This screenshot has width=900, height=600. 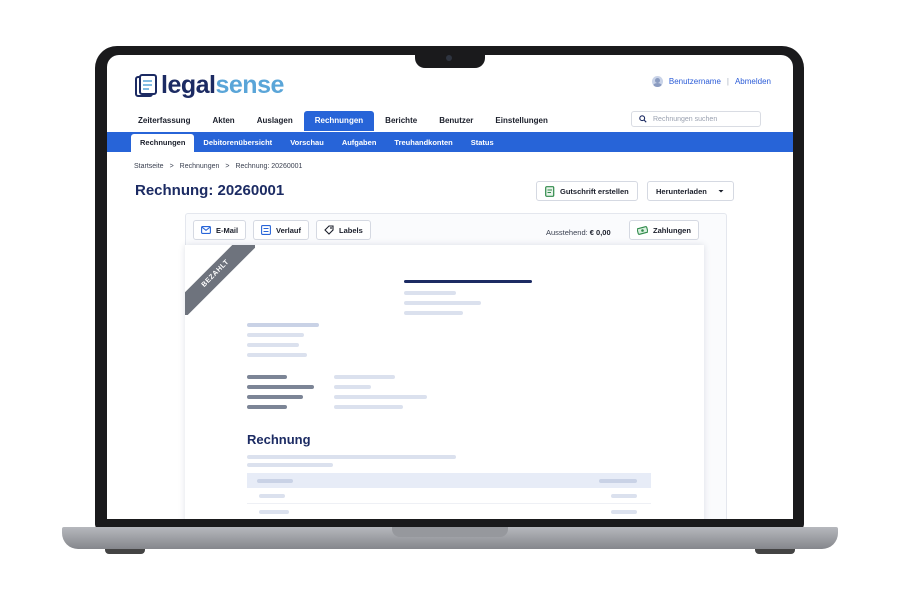 I want to click on create-credit-note-button: Gutschrift erstellen, so click(x=587, y=191).